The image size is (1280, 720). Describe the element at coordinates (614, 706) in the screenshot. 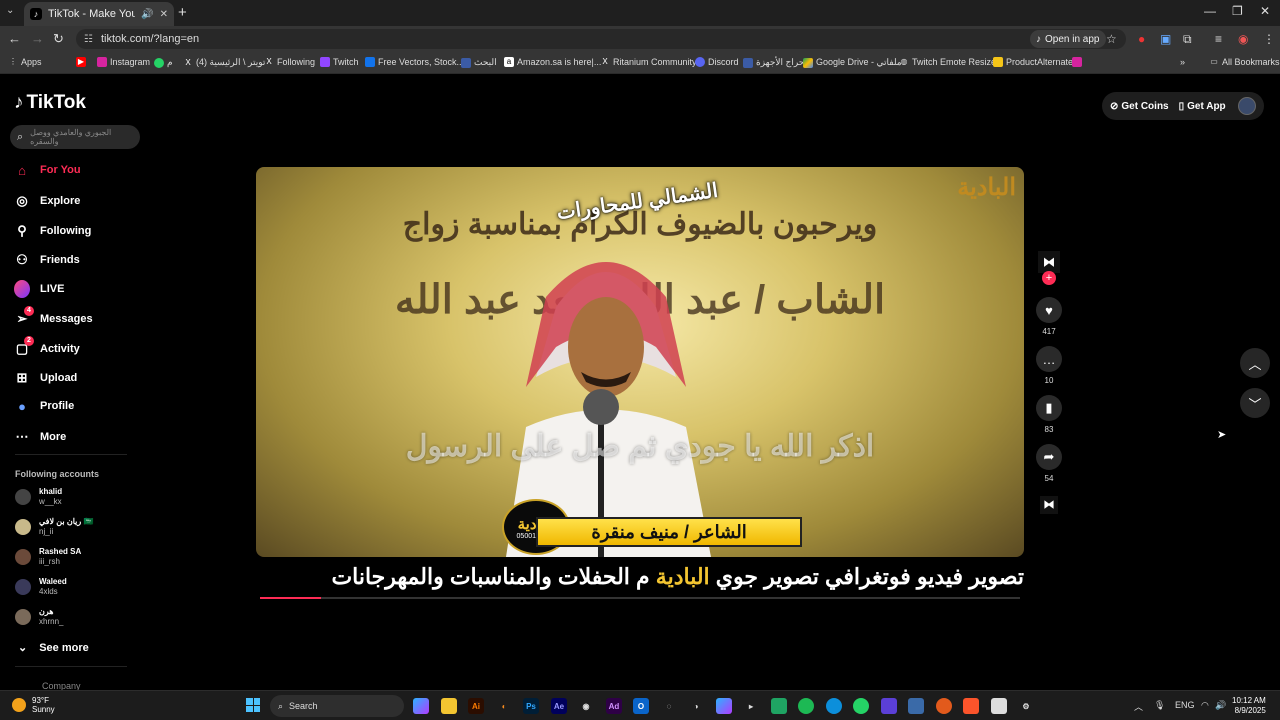

I see `adobe-app-icon: Ad` at that location.